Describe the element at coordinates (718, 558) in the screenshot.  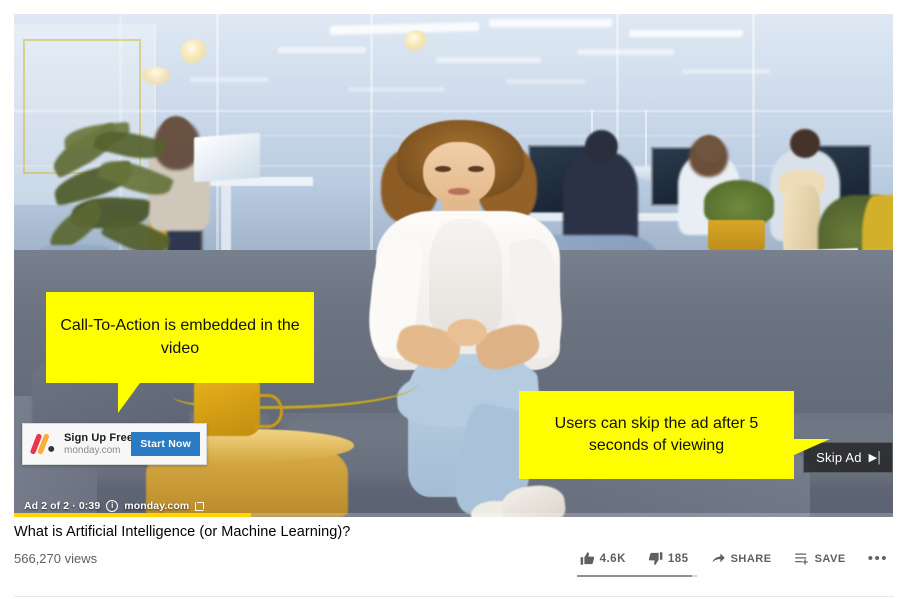
I see `share-arrow-icon` at that location.